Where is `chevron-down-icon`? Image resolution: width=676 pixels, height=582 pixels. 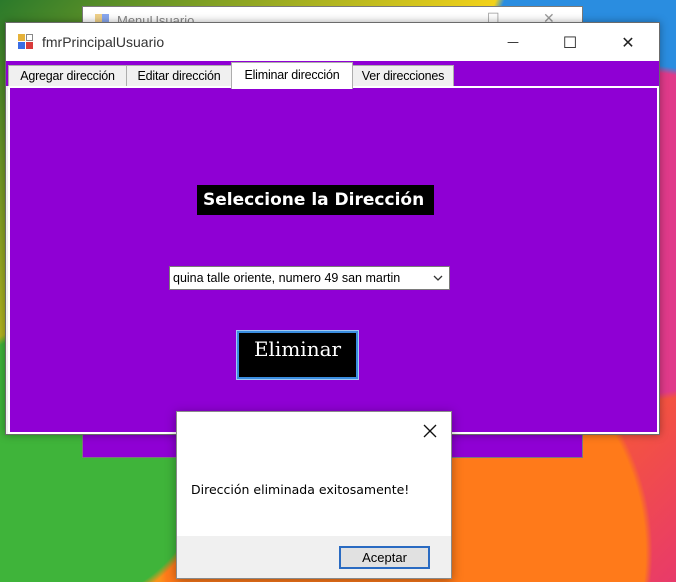 chevron-down-icon is located at coordinates (438, 278).